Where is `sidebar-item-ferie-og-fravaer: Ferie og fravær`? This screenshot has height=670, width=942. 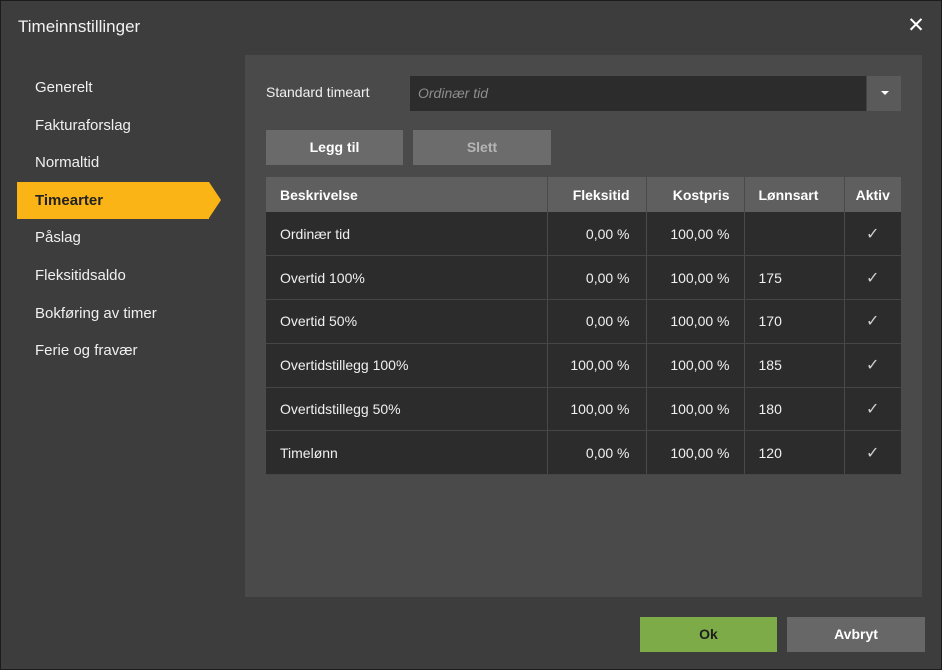 sidebar-item-ferie-og-fravaer: Ferie og fravær is located at coordinates (122, 351).